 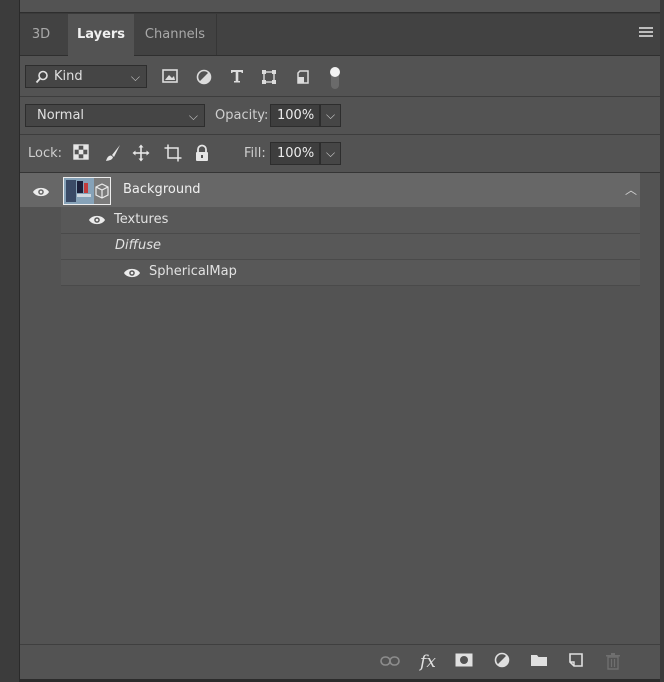 What do you see at coordinates (141, 219) in the screenshot?
I see `textures-label: Textures` at bounding box center [141, 219].